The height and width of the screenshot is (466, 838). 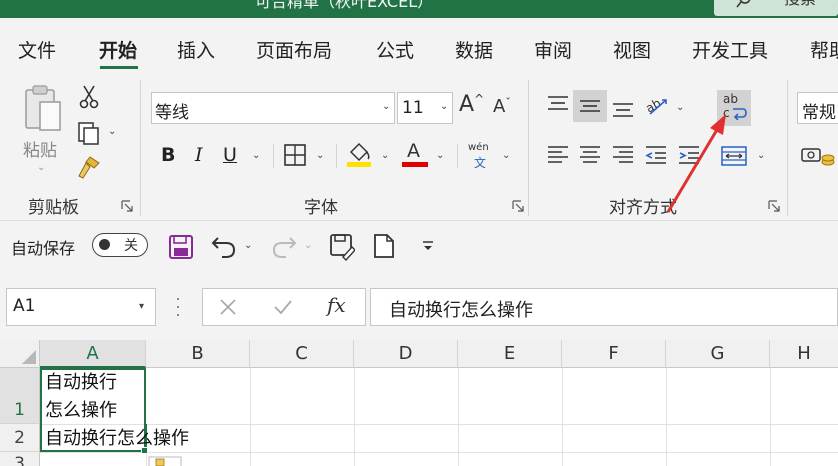 I want to click on increase-font-size-icon: A^, so click(x=471, y=104).